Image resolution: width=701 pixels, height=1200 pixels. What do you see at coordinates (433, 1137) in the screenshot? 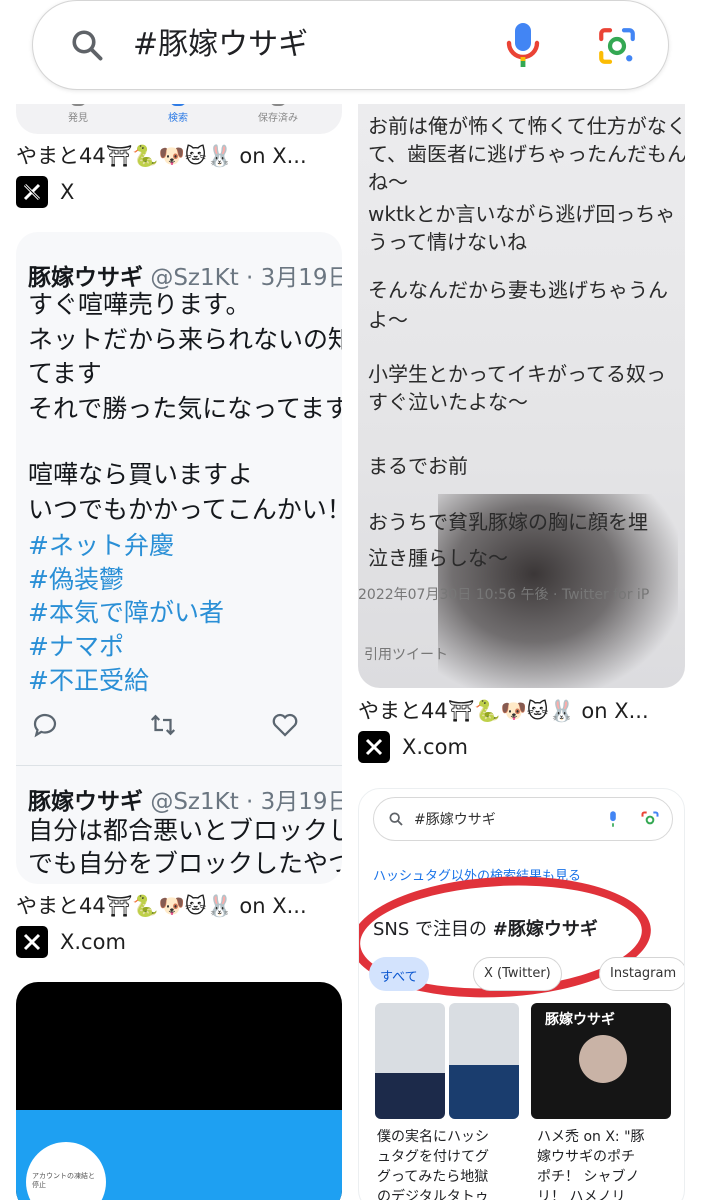
I see `result-title-line: 僕の実名にハッシ` at bounding box center [433, 1137].